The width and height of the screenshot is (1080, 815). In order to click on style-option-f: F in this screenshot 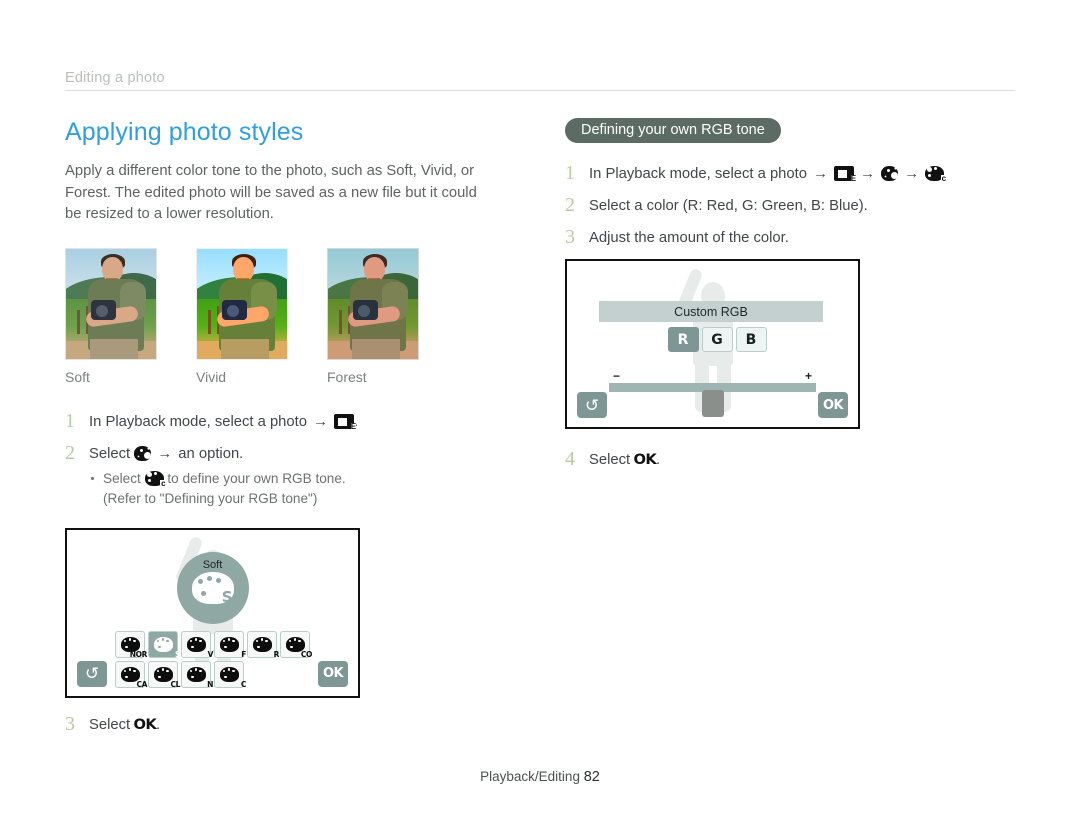, I will do `click(230, 644)`.